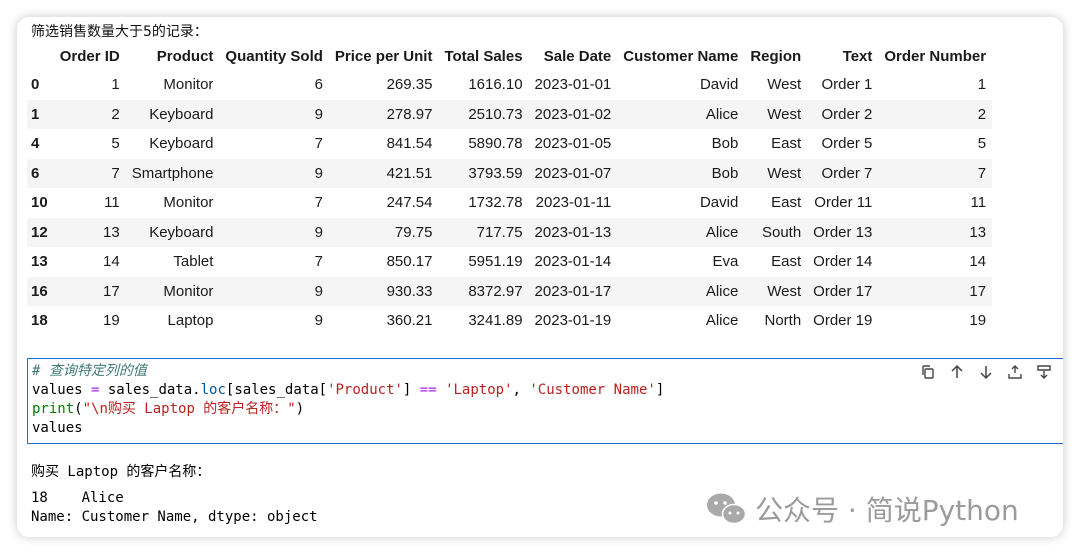 The height and width of the screenshot is (554, 1080). What do you see at coordinates (111, 262) in the screenshot?
I see `table-cell: 14` at bounding box center [111, 262].